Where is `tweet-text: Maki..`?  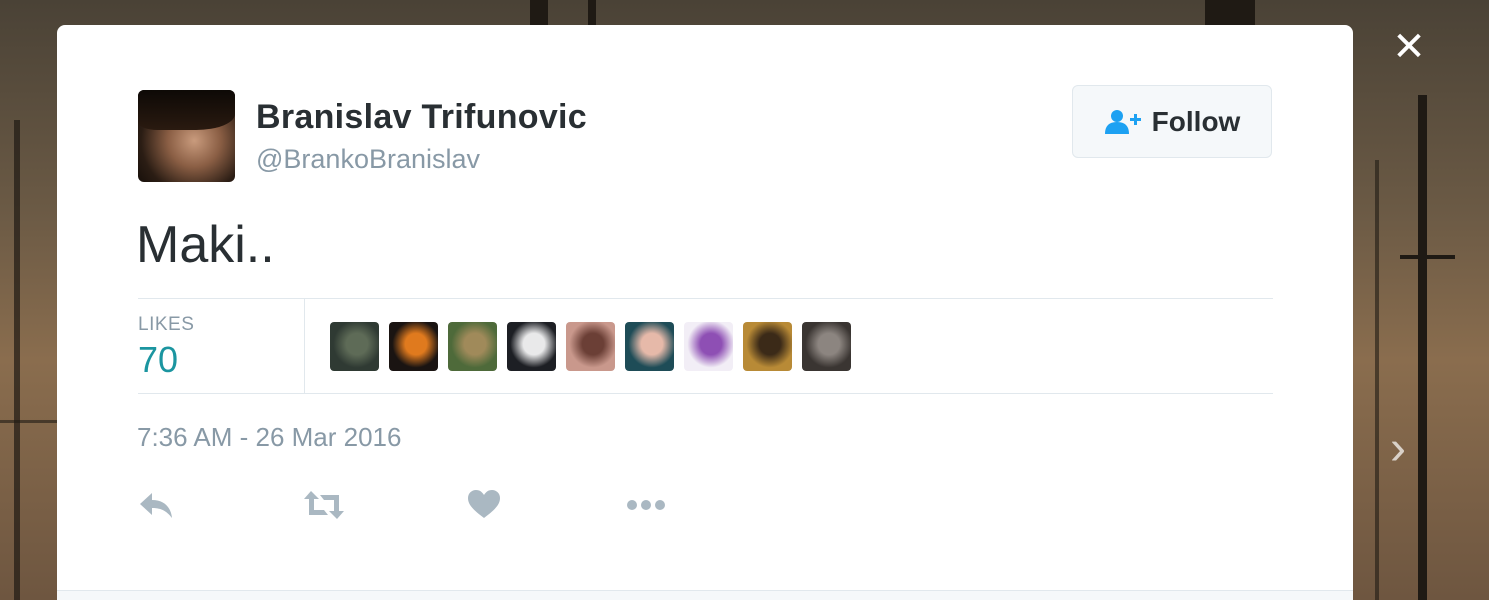
tweet-text: Maki.. is located at coordinates (205, 245).